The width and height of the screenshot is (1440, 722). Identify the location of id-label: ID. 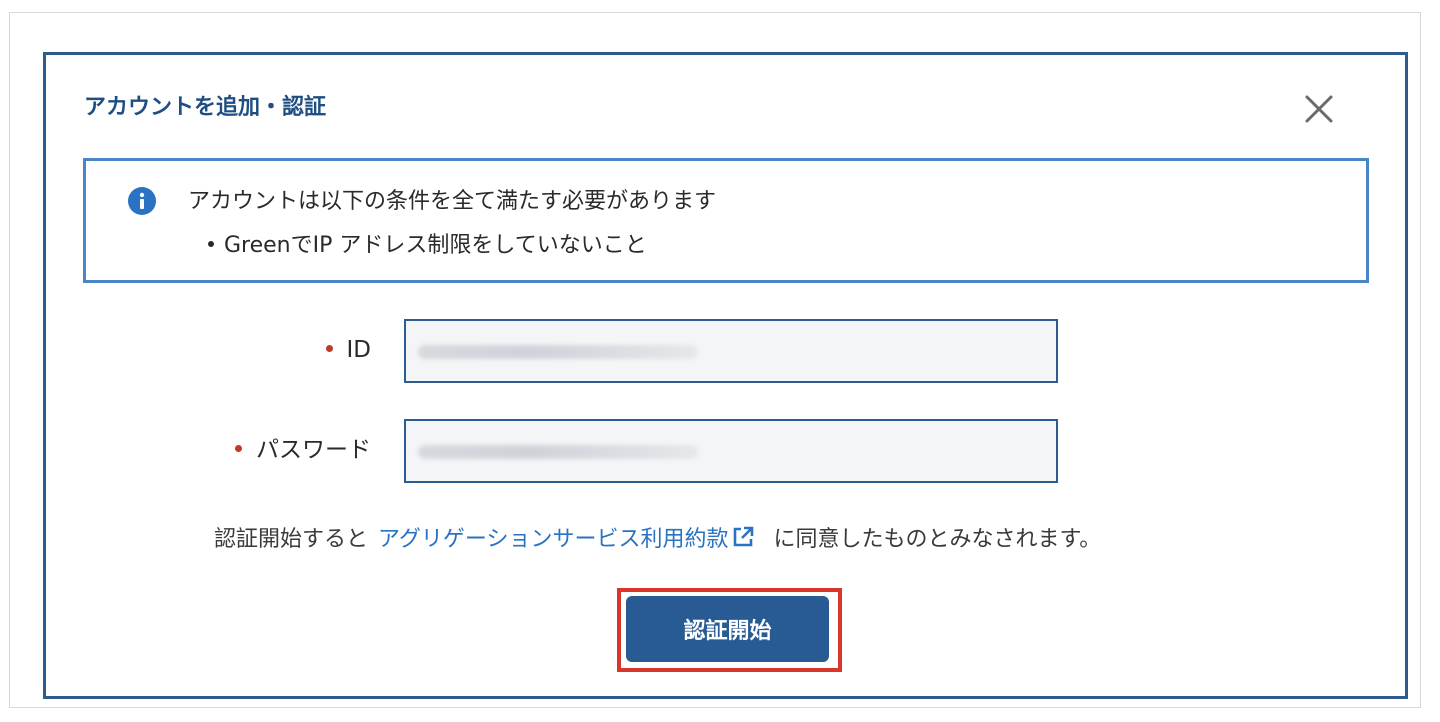
(348, 350).